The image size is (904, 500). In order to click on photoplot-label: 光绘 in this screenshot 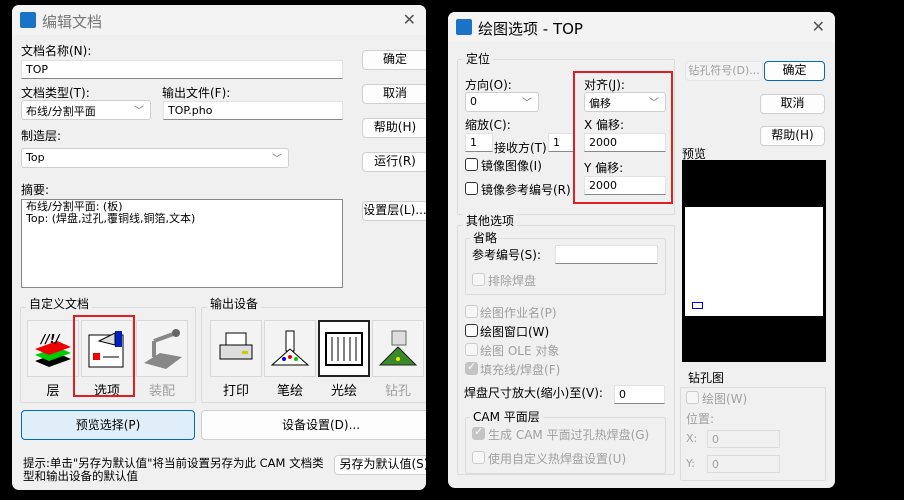, I will do `click(343, 391)`.